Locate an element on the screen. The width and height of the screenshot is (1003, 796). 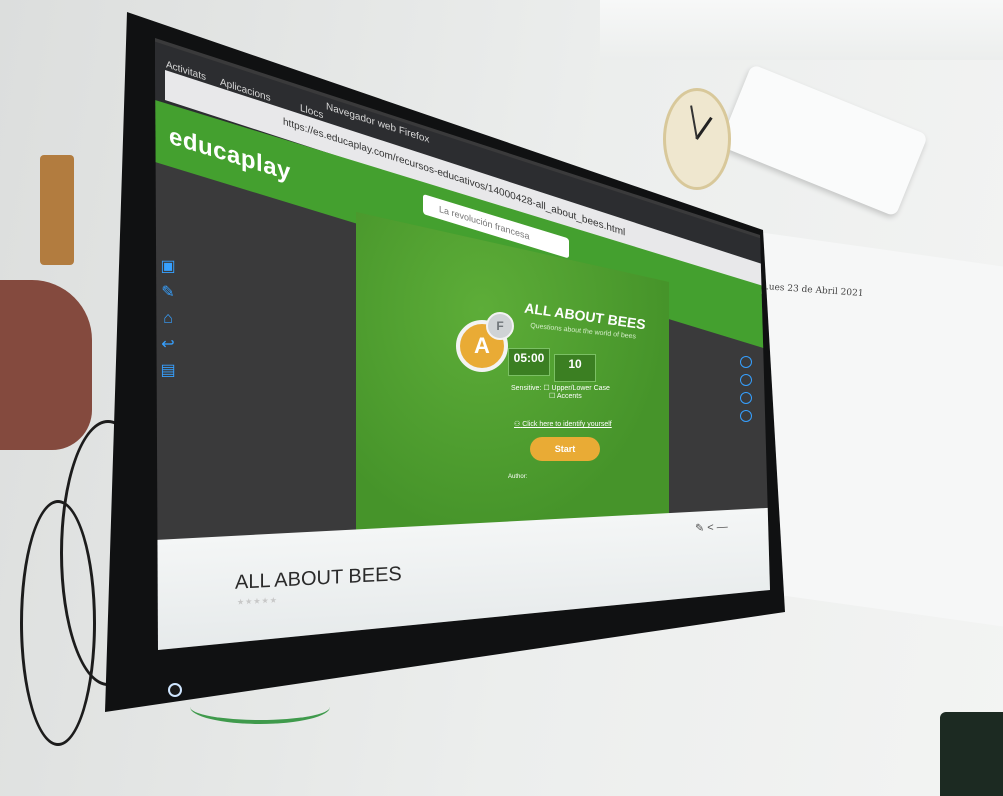
option-uppercase: Upper/Lower Case is located at coordinates (581, 388).